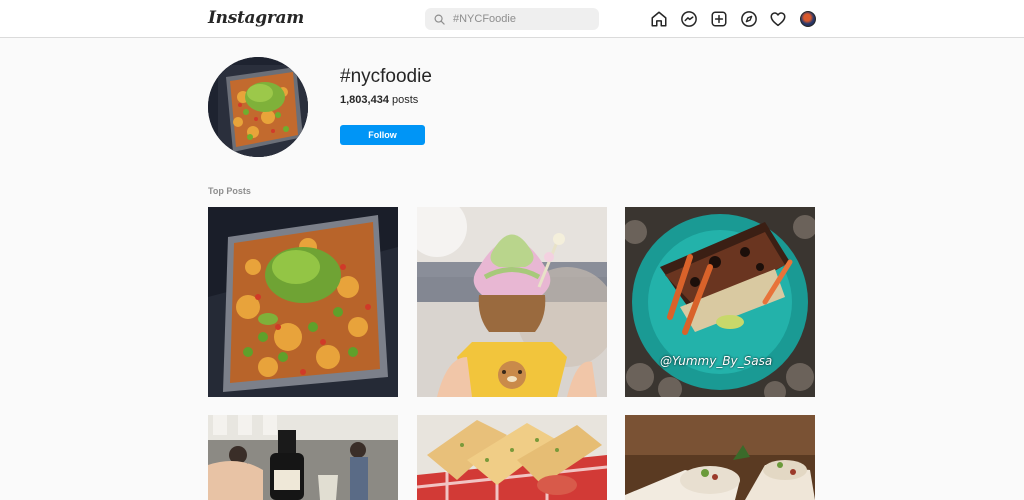 This screenshot has width=1024, height=500. Describe the element at coordinates (439, 19) in the screenshot. I see `search-icon` at that location.